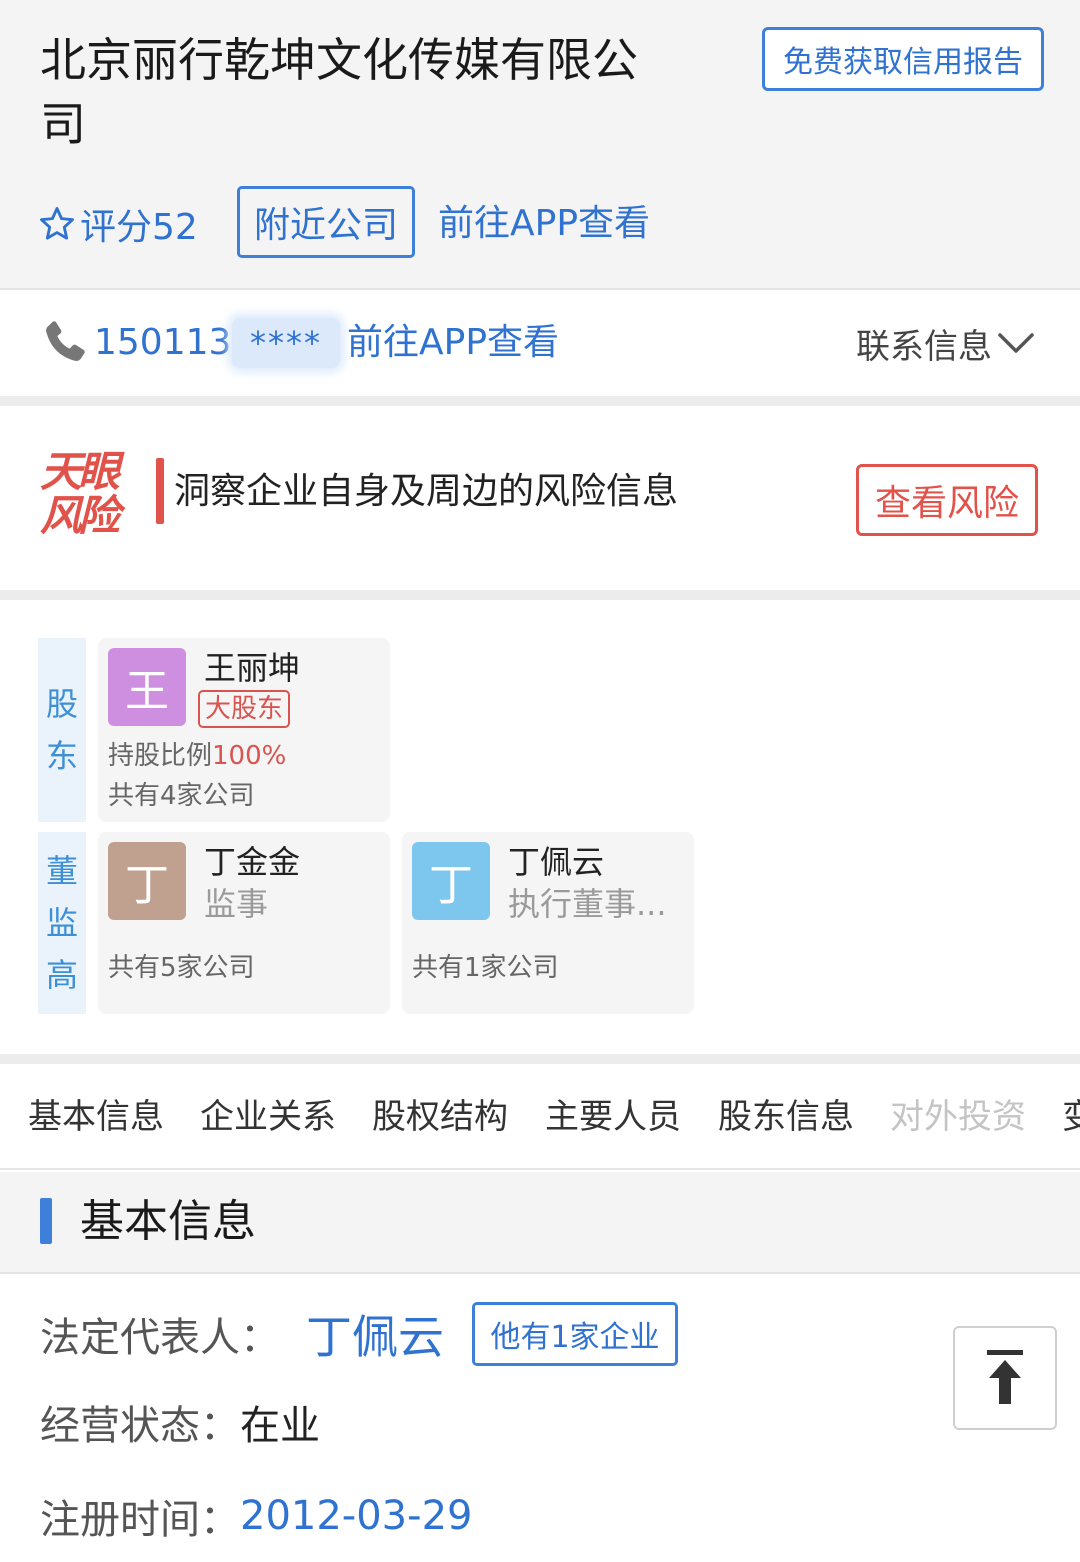 This screenshot has width=1080, height=1562. I want to click on shareholder-label: 股 东, so click(62, 730).